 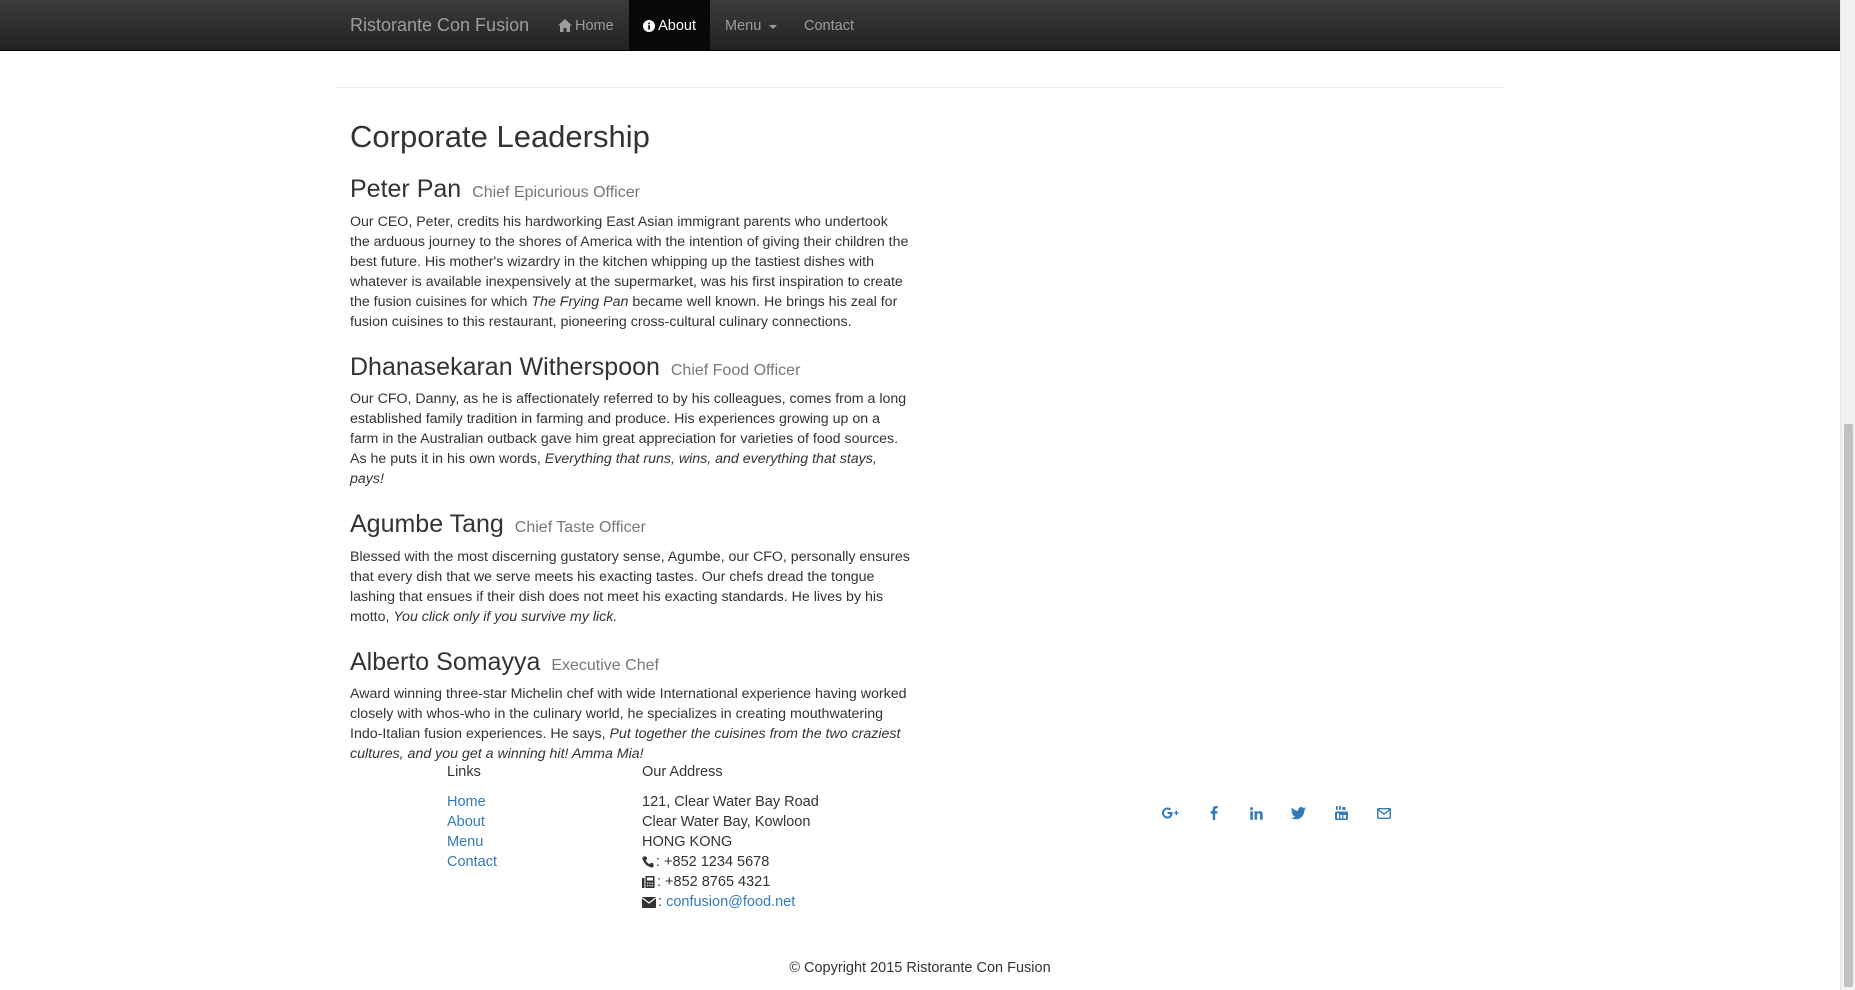 What do you see at coordinates (464, 772) in the screenshot?
I see `footer-links-heading: Links` at bounding box center [464, 772].